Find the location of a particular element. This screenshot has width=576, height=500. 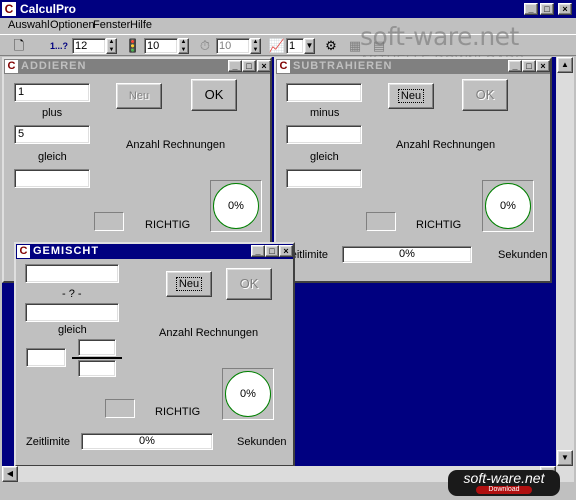

timer-icon: ⏱ is located at coordinates (205, 45).